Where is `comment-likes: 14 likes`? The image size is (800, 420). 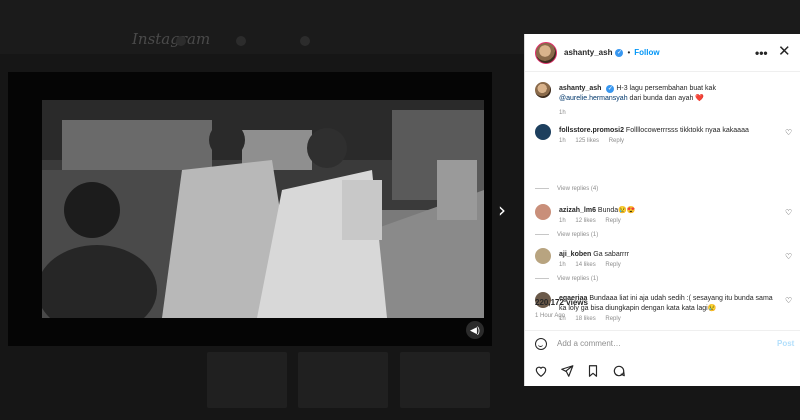 comment-likes: 14 likes is located at coordinates (585, 265).